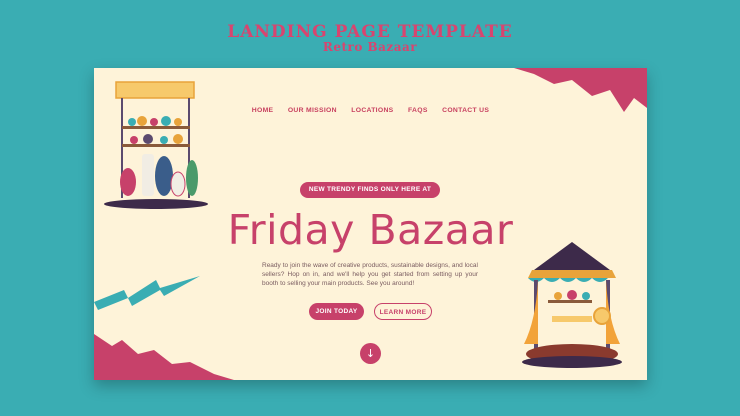 This screenshot has height=416, width=740. Describe the element at coordinates (370, 190) in the screenshot. I see `promo-badge: NEW TRENDY FINDS ONLY HERE AT` at that location.